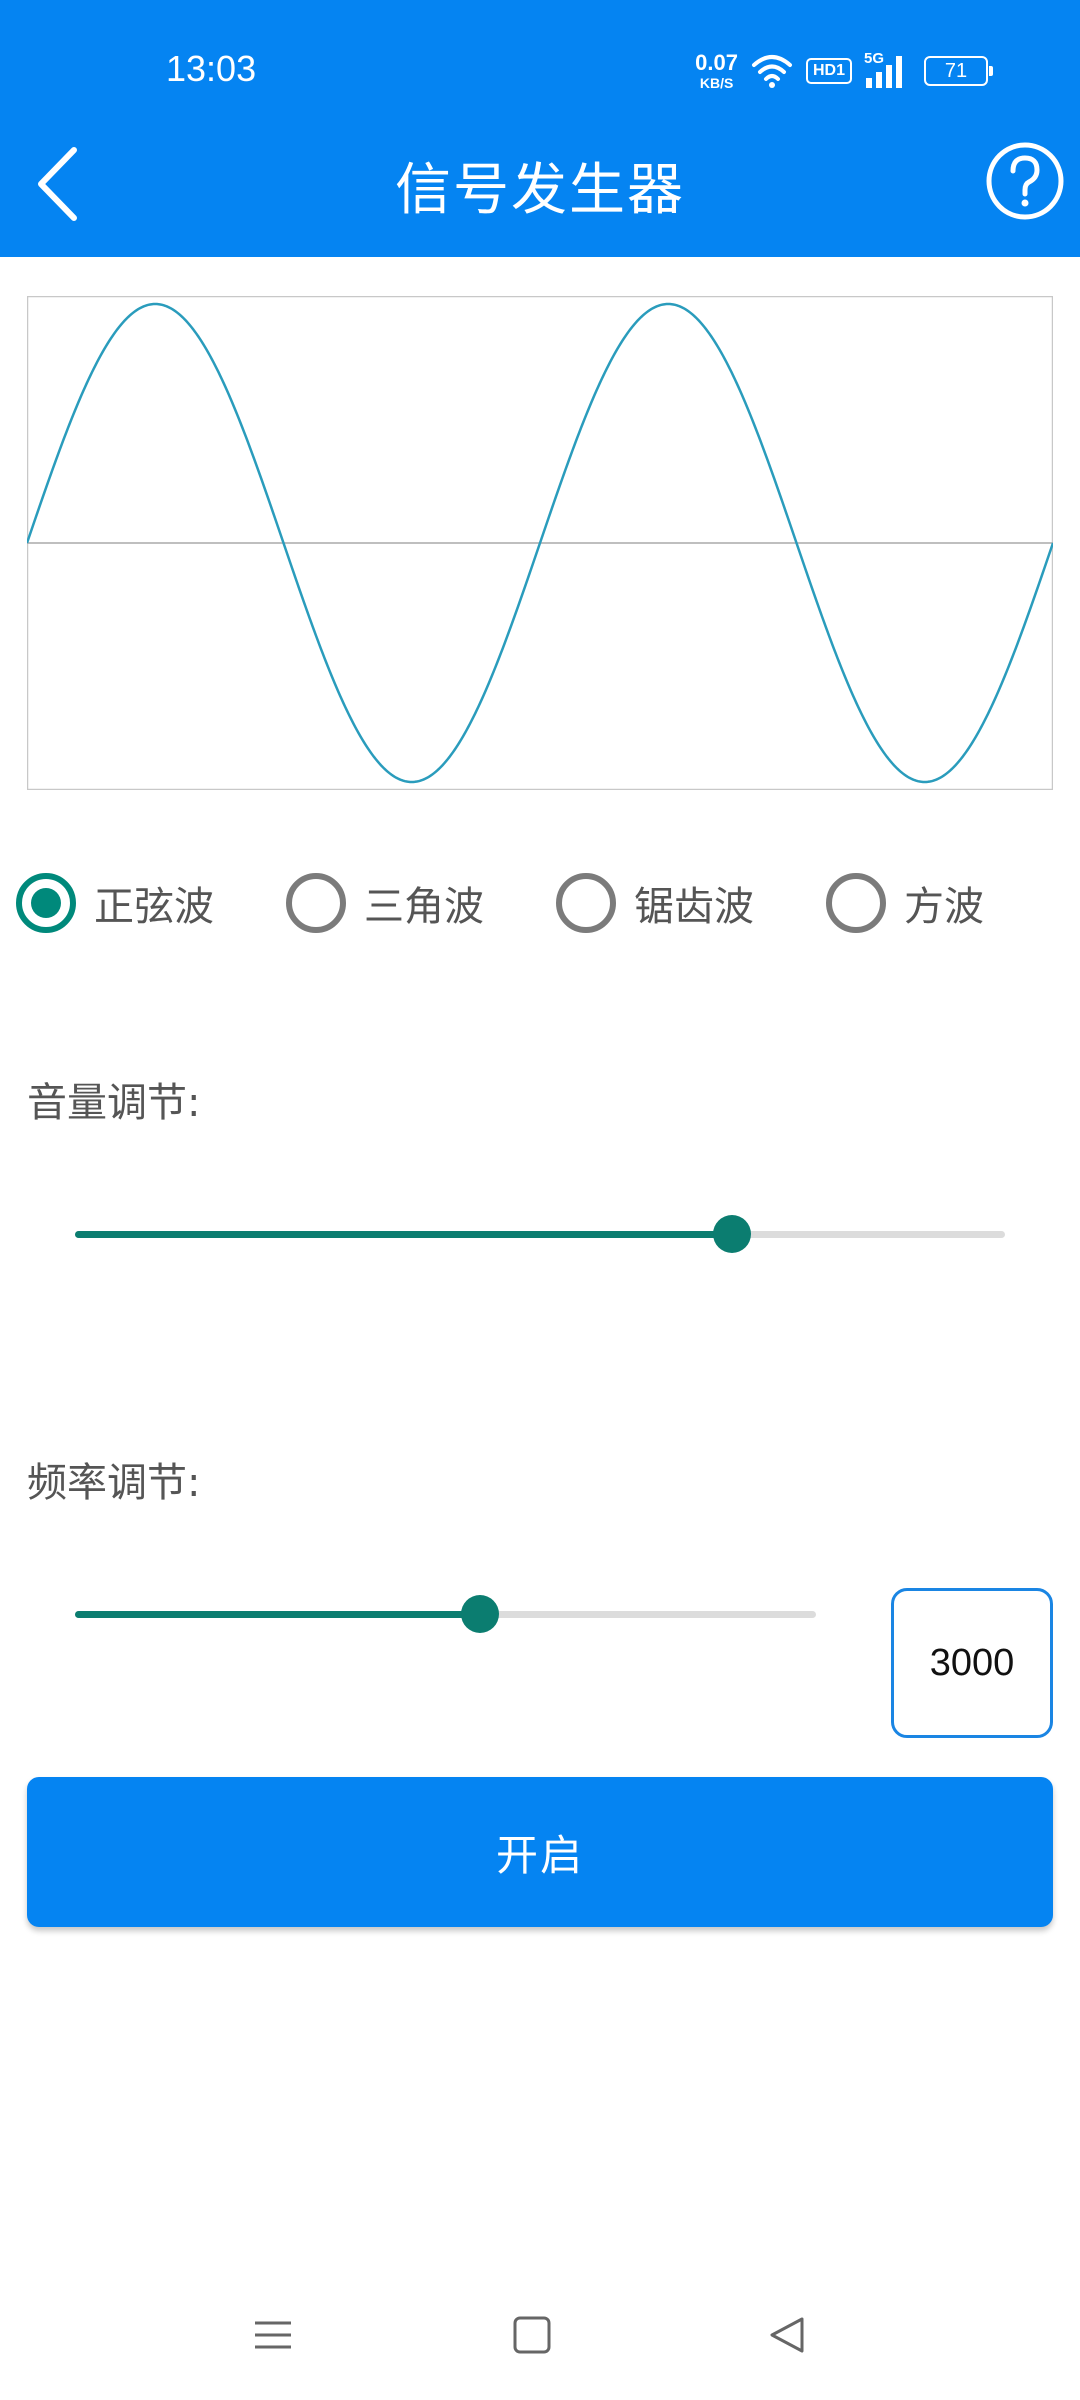  Describe the element at coordinates (716, 62) in the screenshot. I see `network-speed-value: 0.07` at that location.